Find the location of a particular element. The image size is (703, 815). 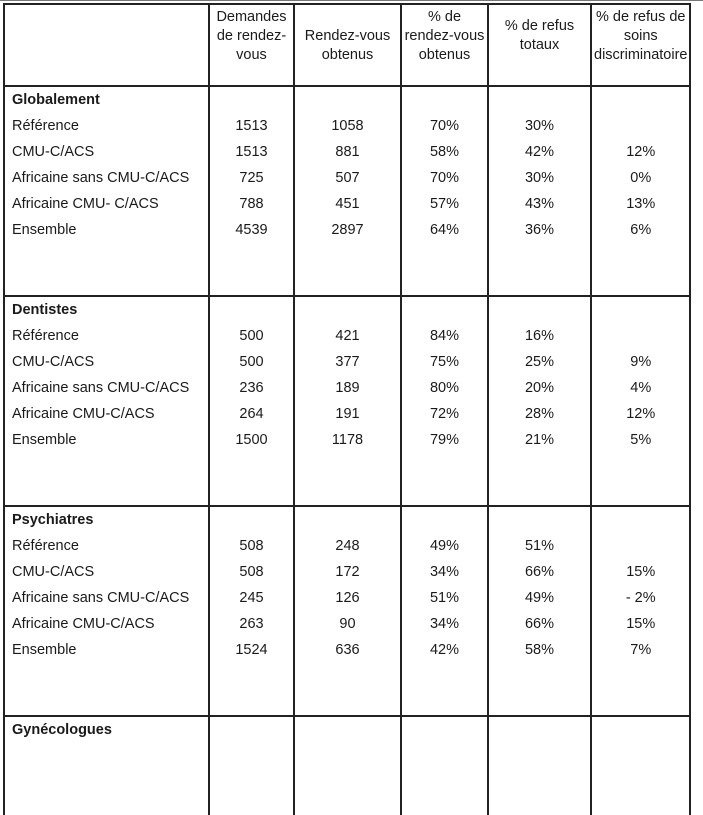

cell-value: 263 is located at coordinates (251, 624).